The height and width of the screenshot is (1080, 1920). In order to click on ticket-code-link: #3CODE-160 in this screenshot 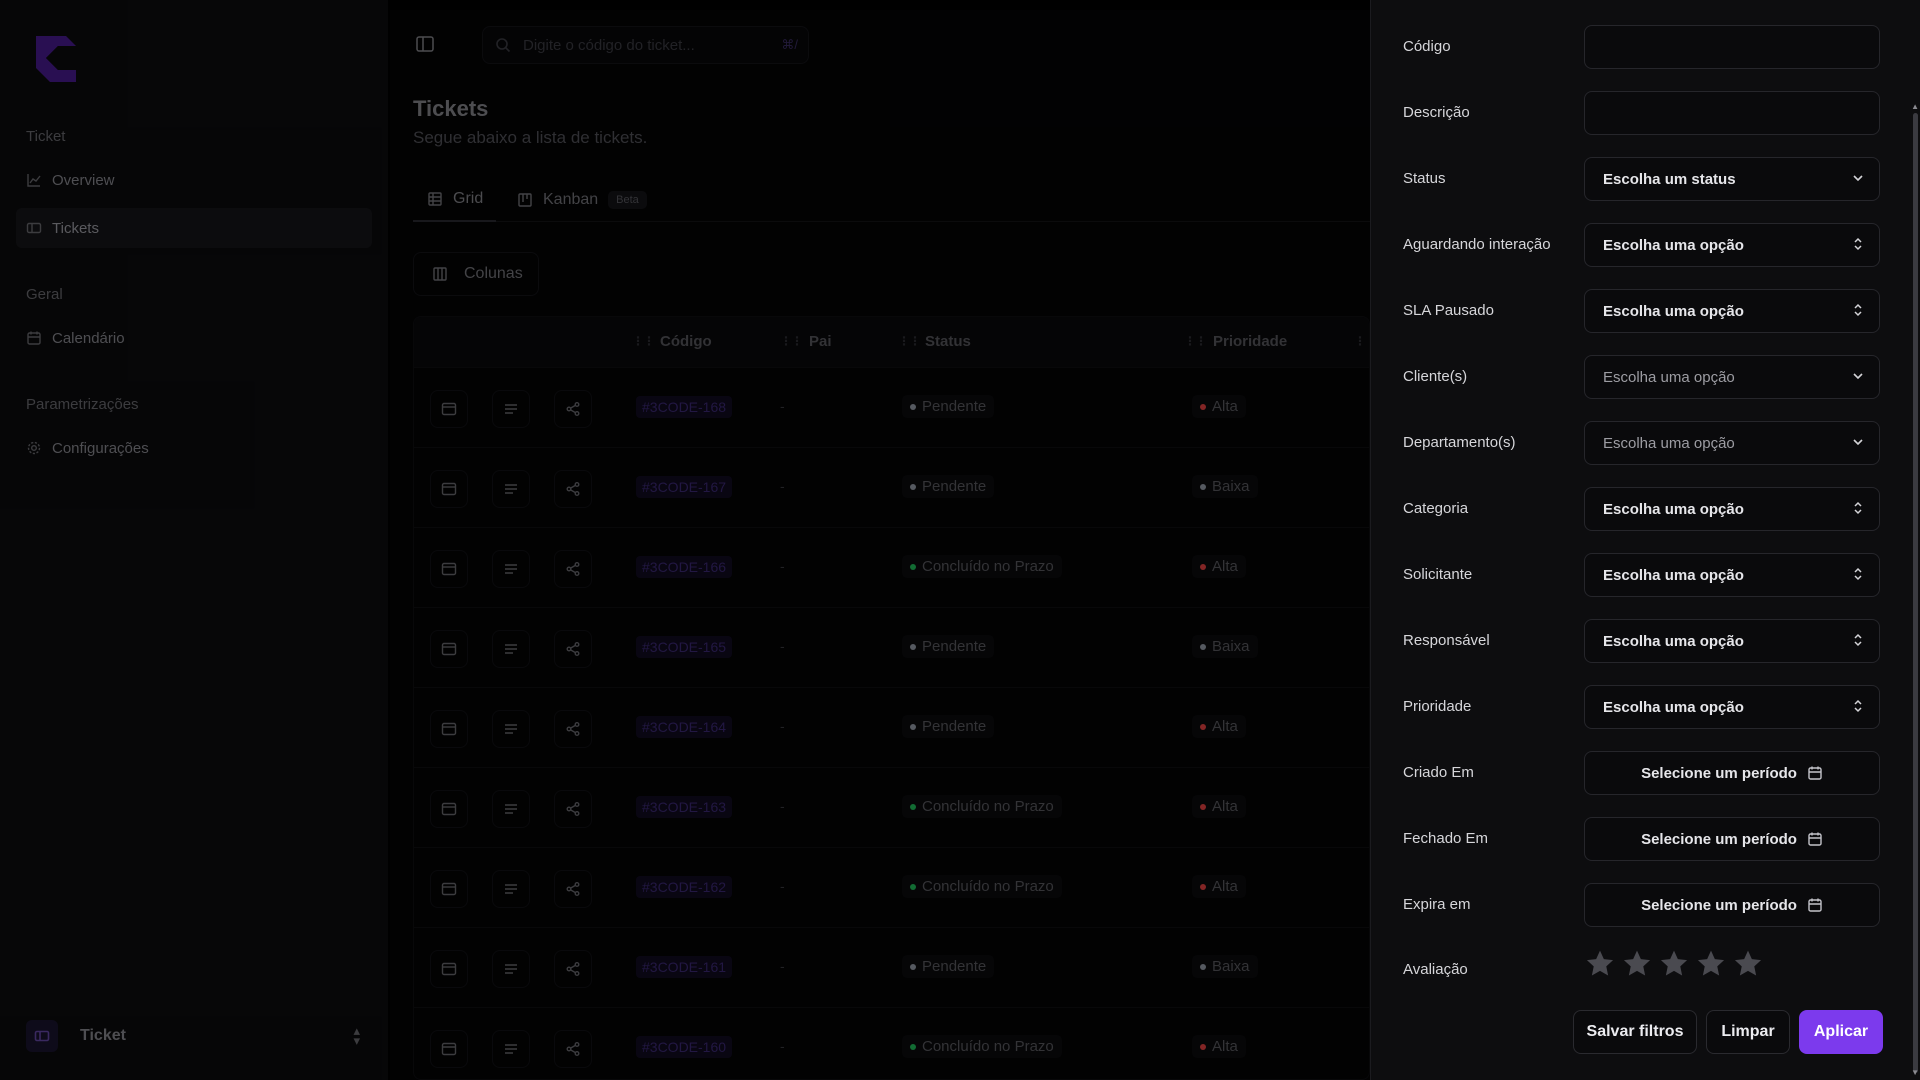, I will do `click(684, 1047)`.